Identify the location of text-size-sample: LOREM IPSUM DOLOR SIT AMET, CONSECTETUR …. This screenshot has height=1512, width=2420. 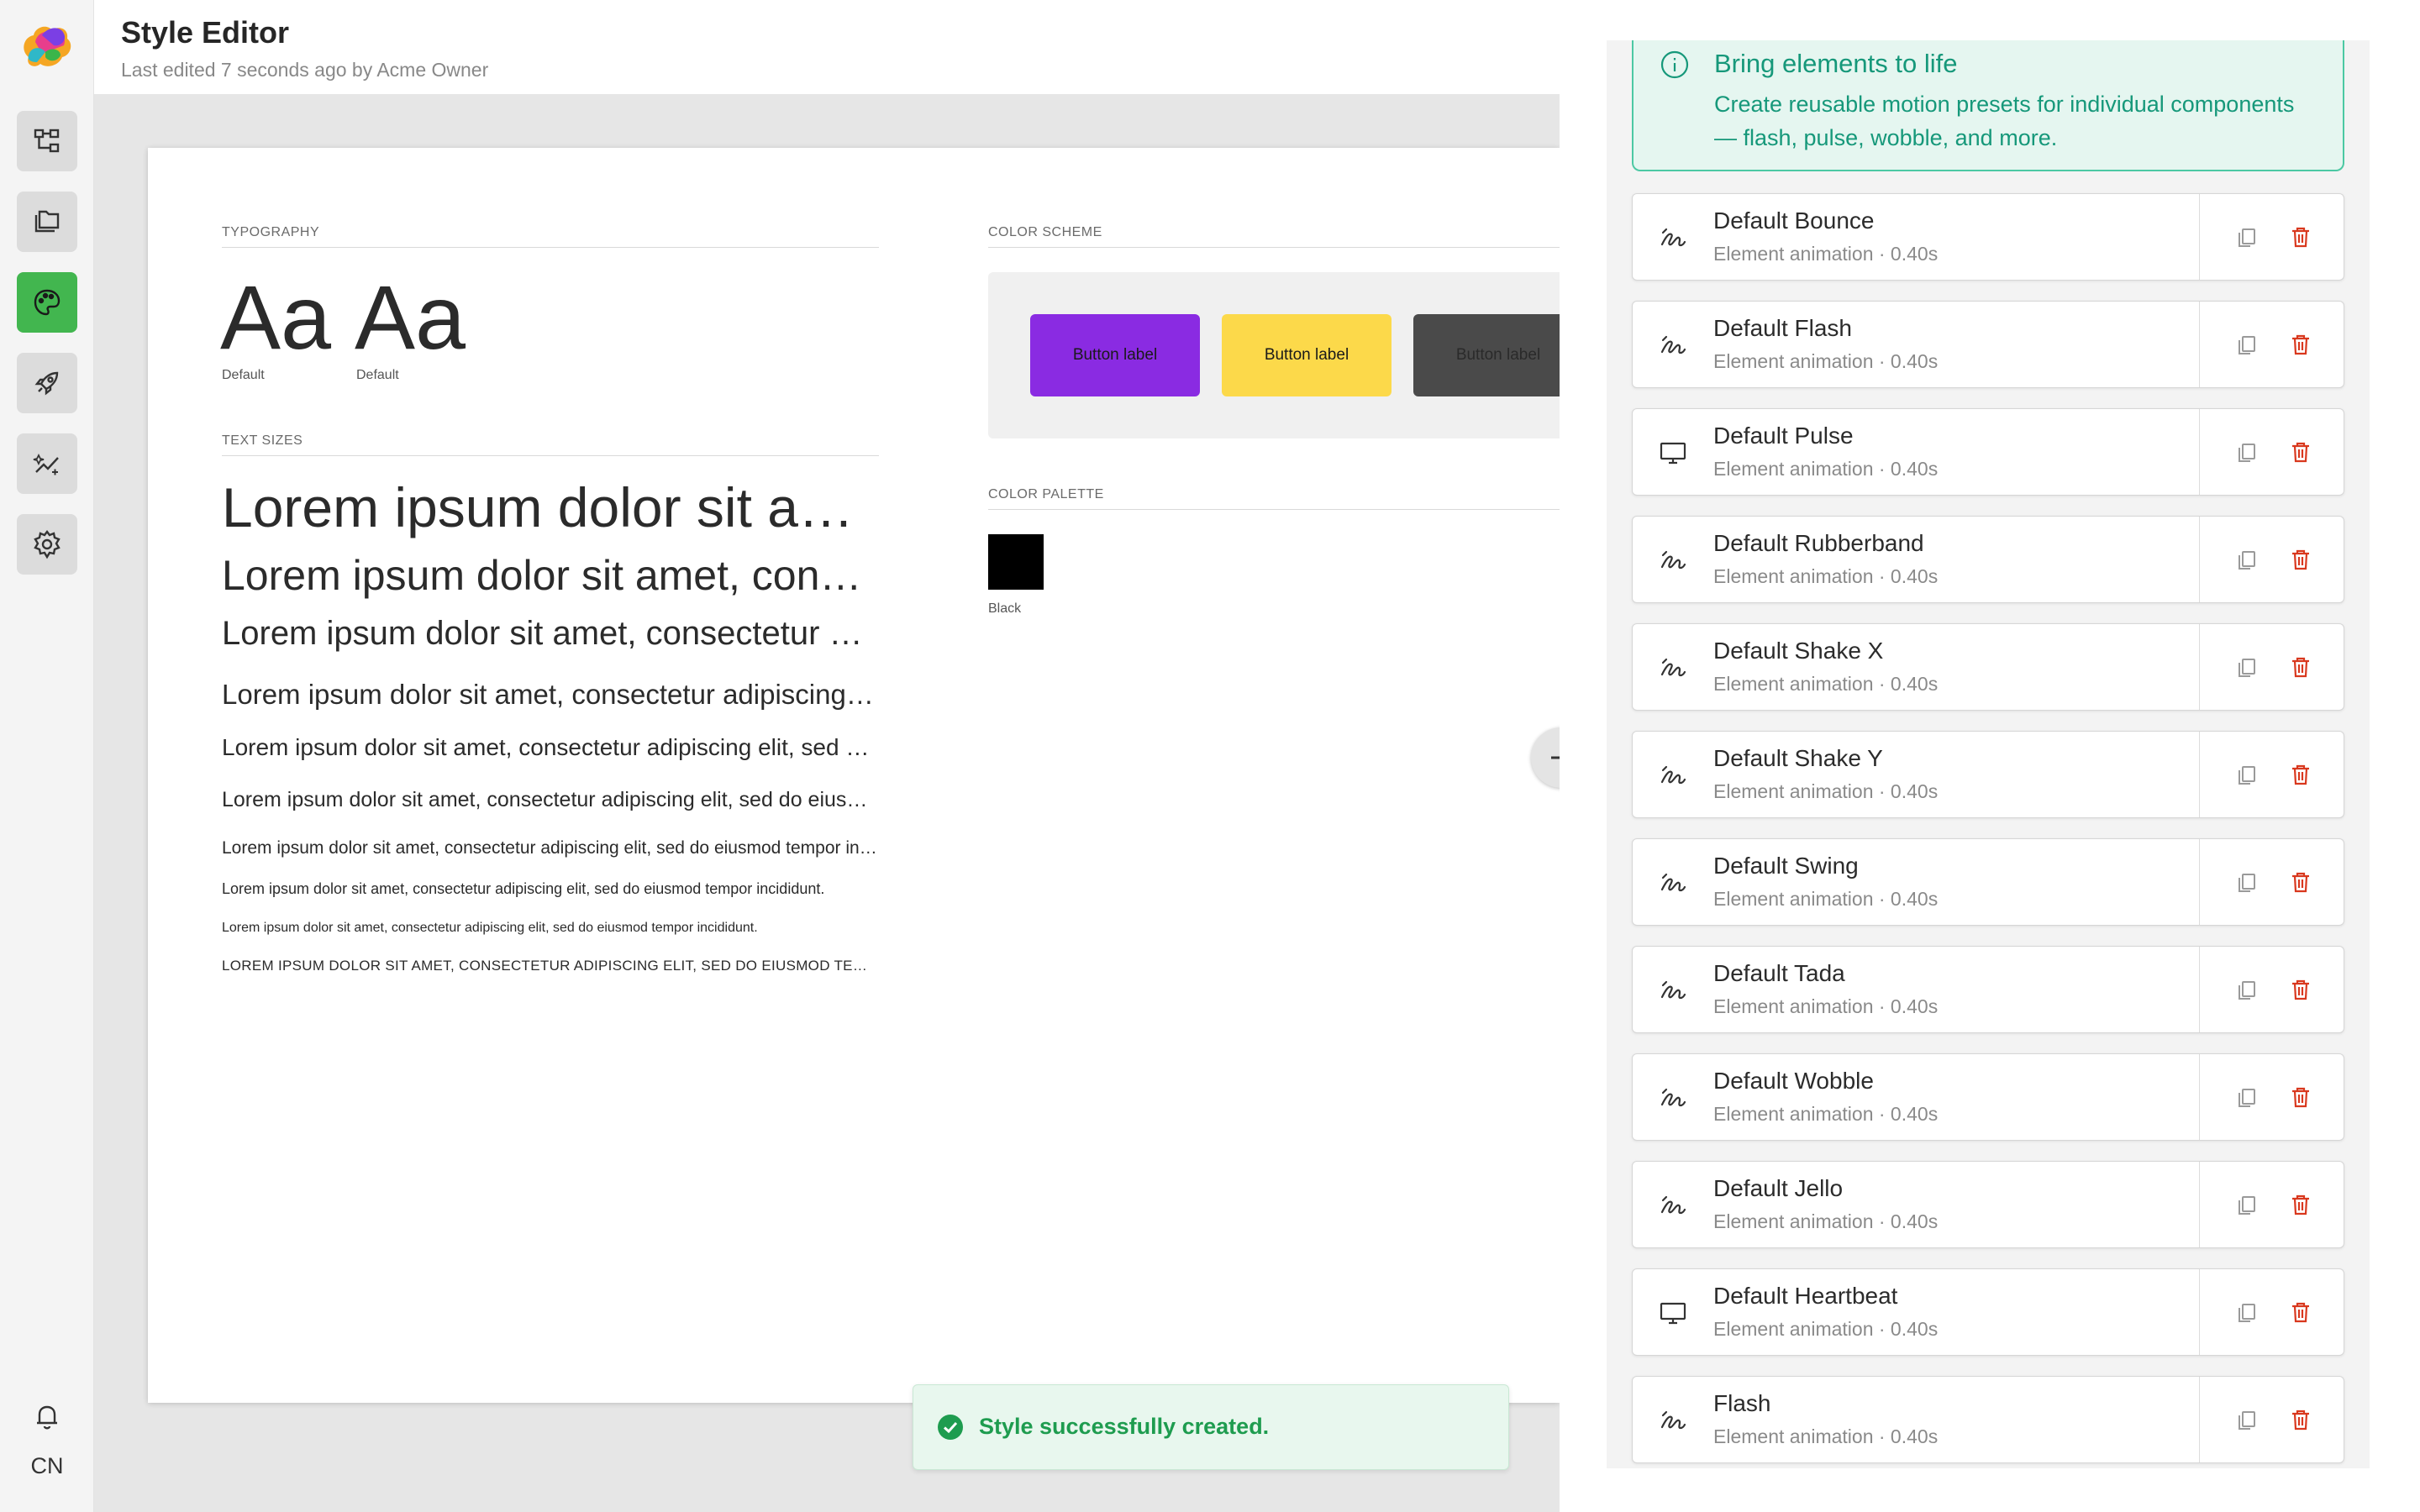
(551, 966).